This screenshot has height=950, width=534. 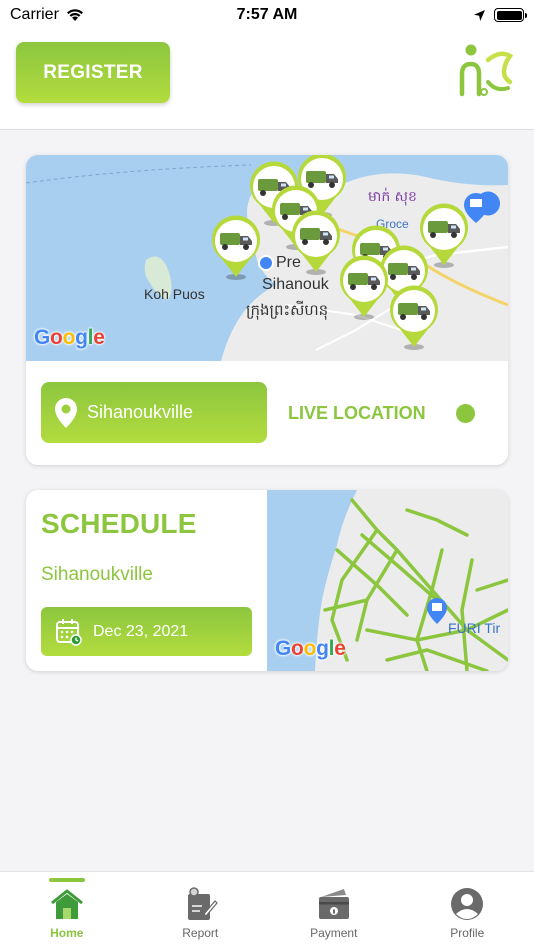 What do you see at coordinates (66, 904) in the screenshot?
I see `home-icon` at bounding box center [66, 904].